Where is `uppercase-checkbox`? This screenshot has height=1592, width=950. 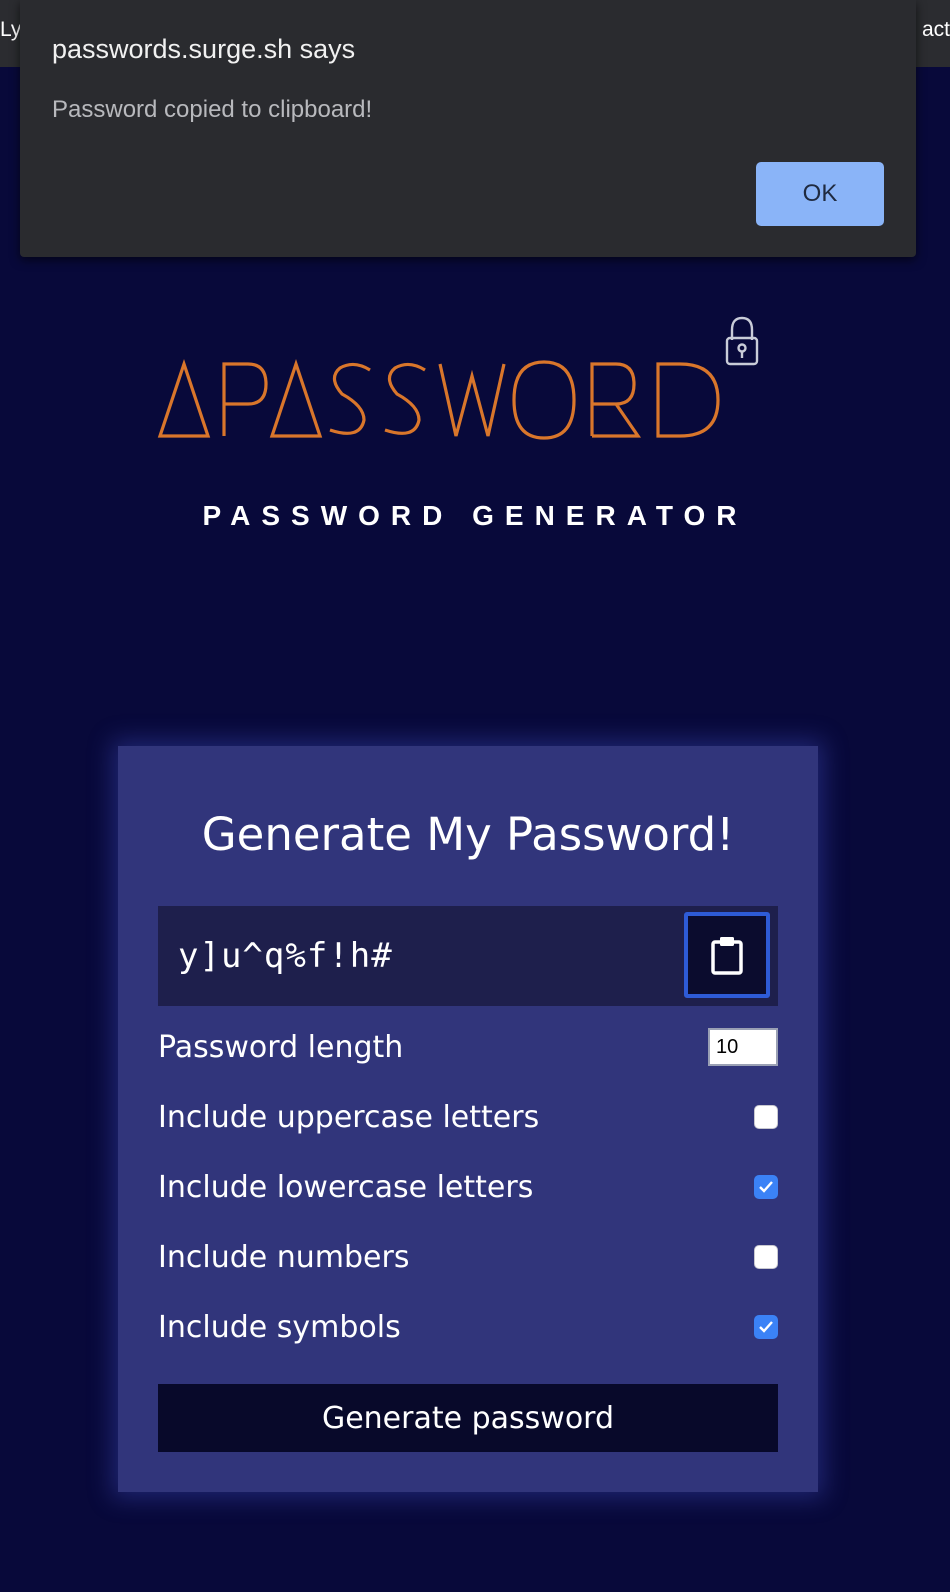
uppercase-checkbox is located at coordinates (766, 1117).